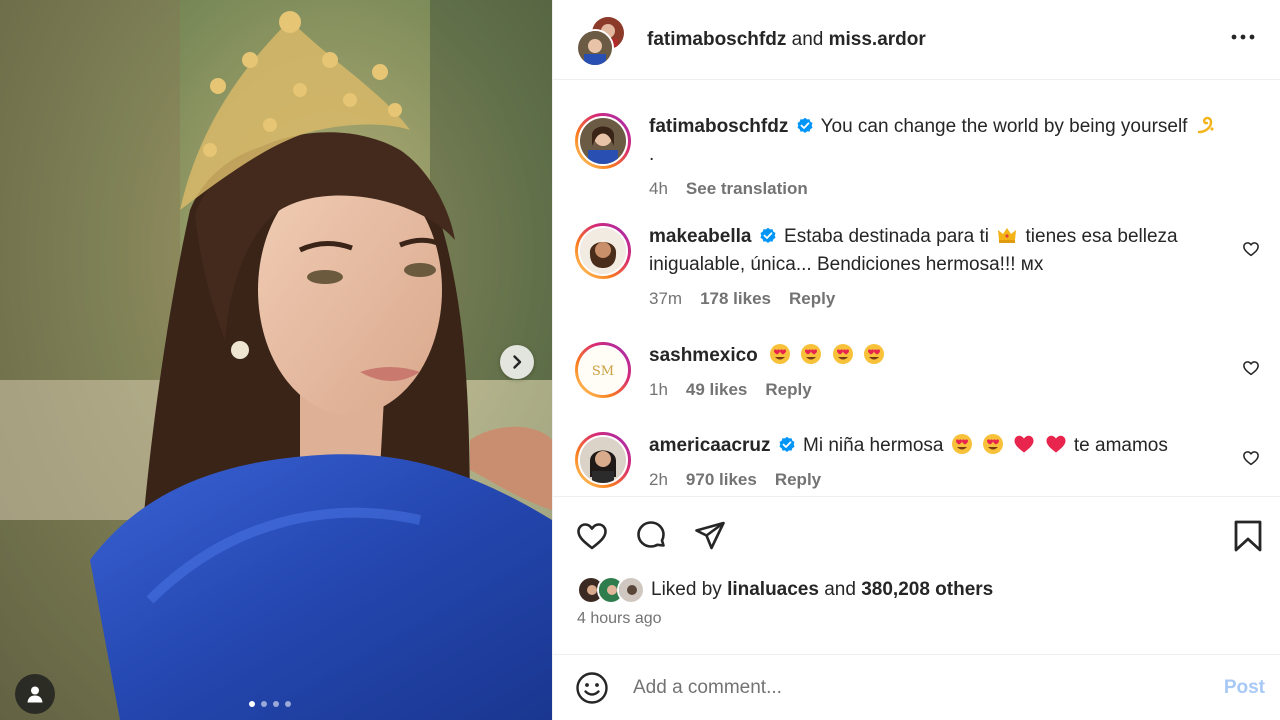  I want to click on comment-likes: 178 likes, so click(735, 299).